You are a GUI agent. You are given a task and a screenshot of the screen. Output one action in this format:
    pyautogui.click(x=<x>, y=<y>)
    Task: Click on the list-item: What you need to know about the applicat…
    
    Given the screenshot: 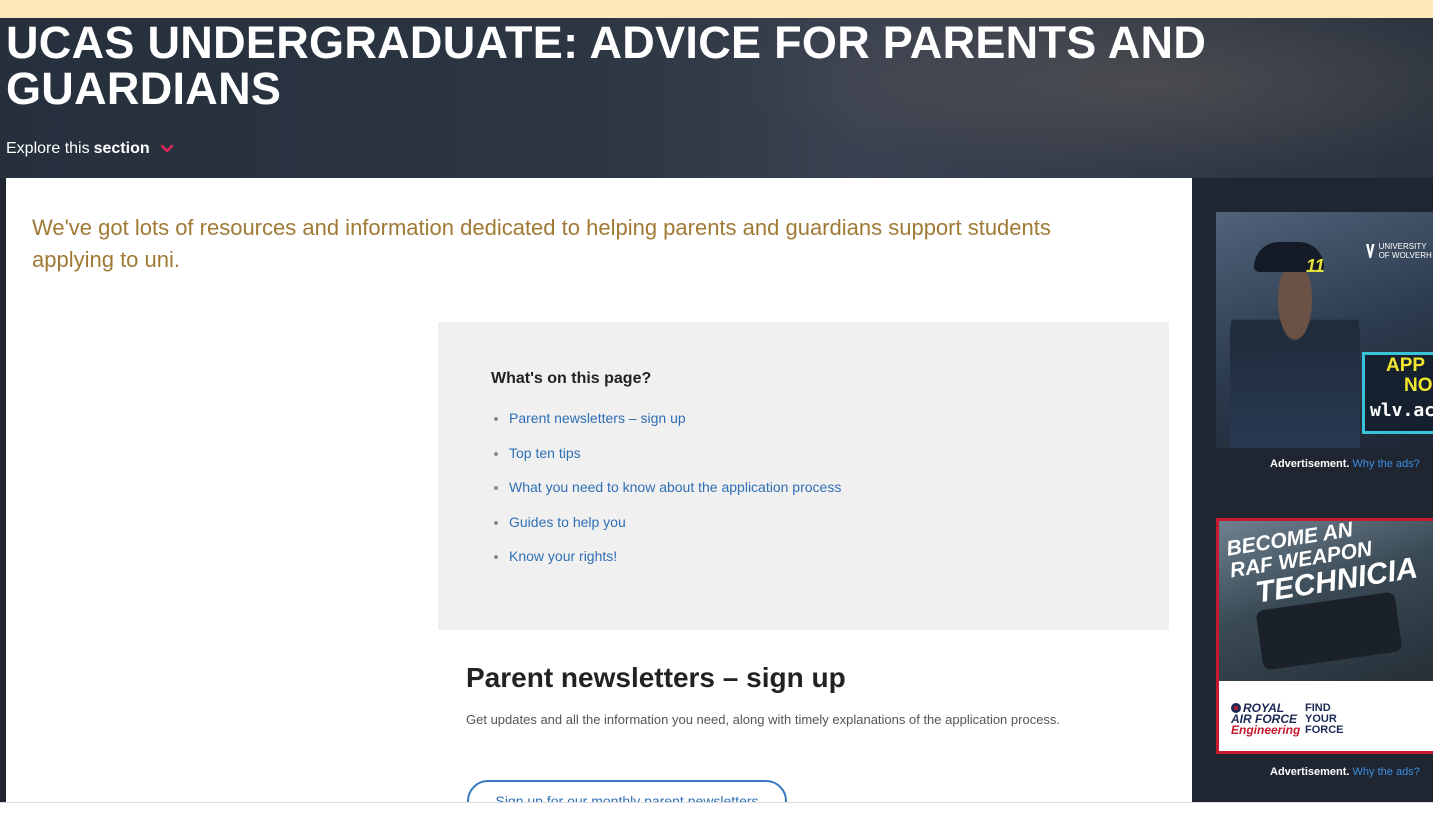 What is the action you would take?
    pyautogui.click(x=666, y=496)
    